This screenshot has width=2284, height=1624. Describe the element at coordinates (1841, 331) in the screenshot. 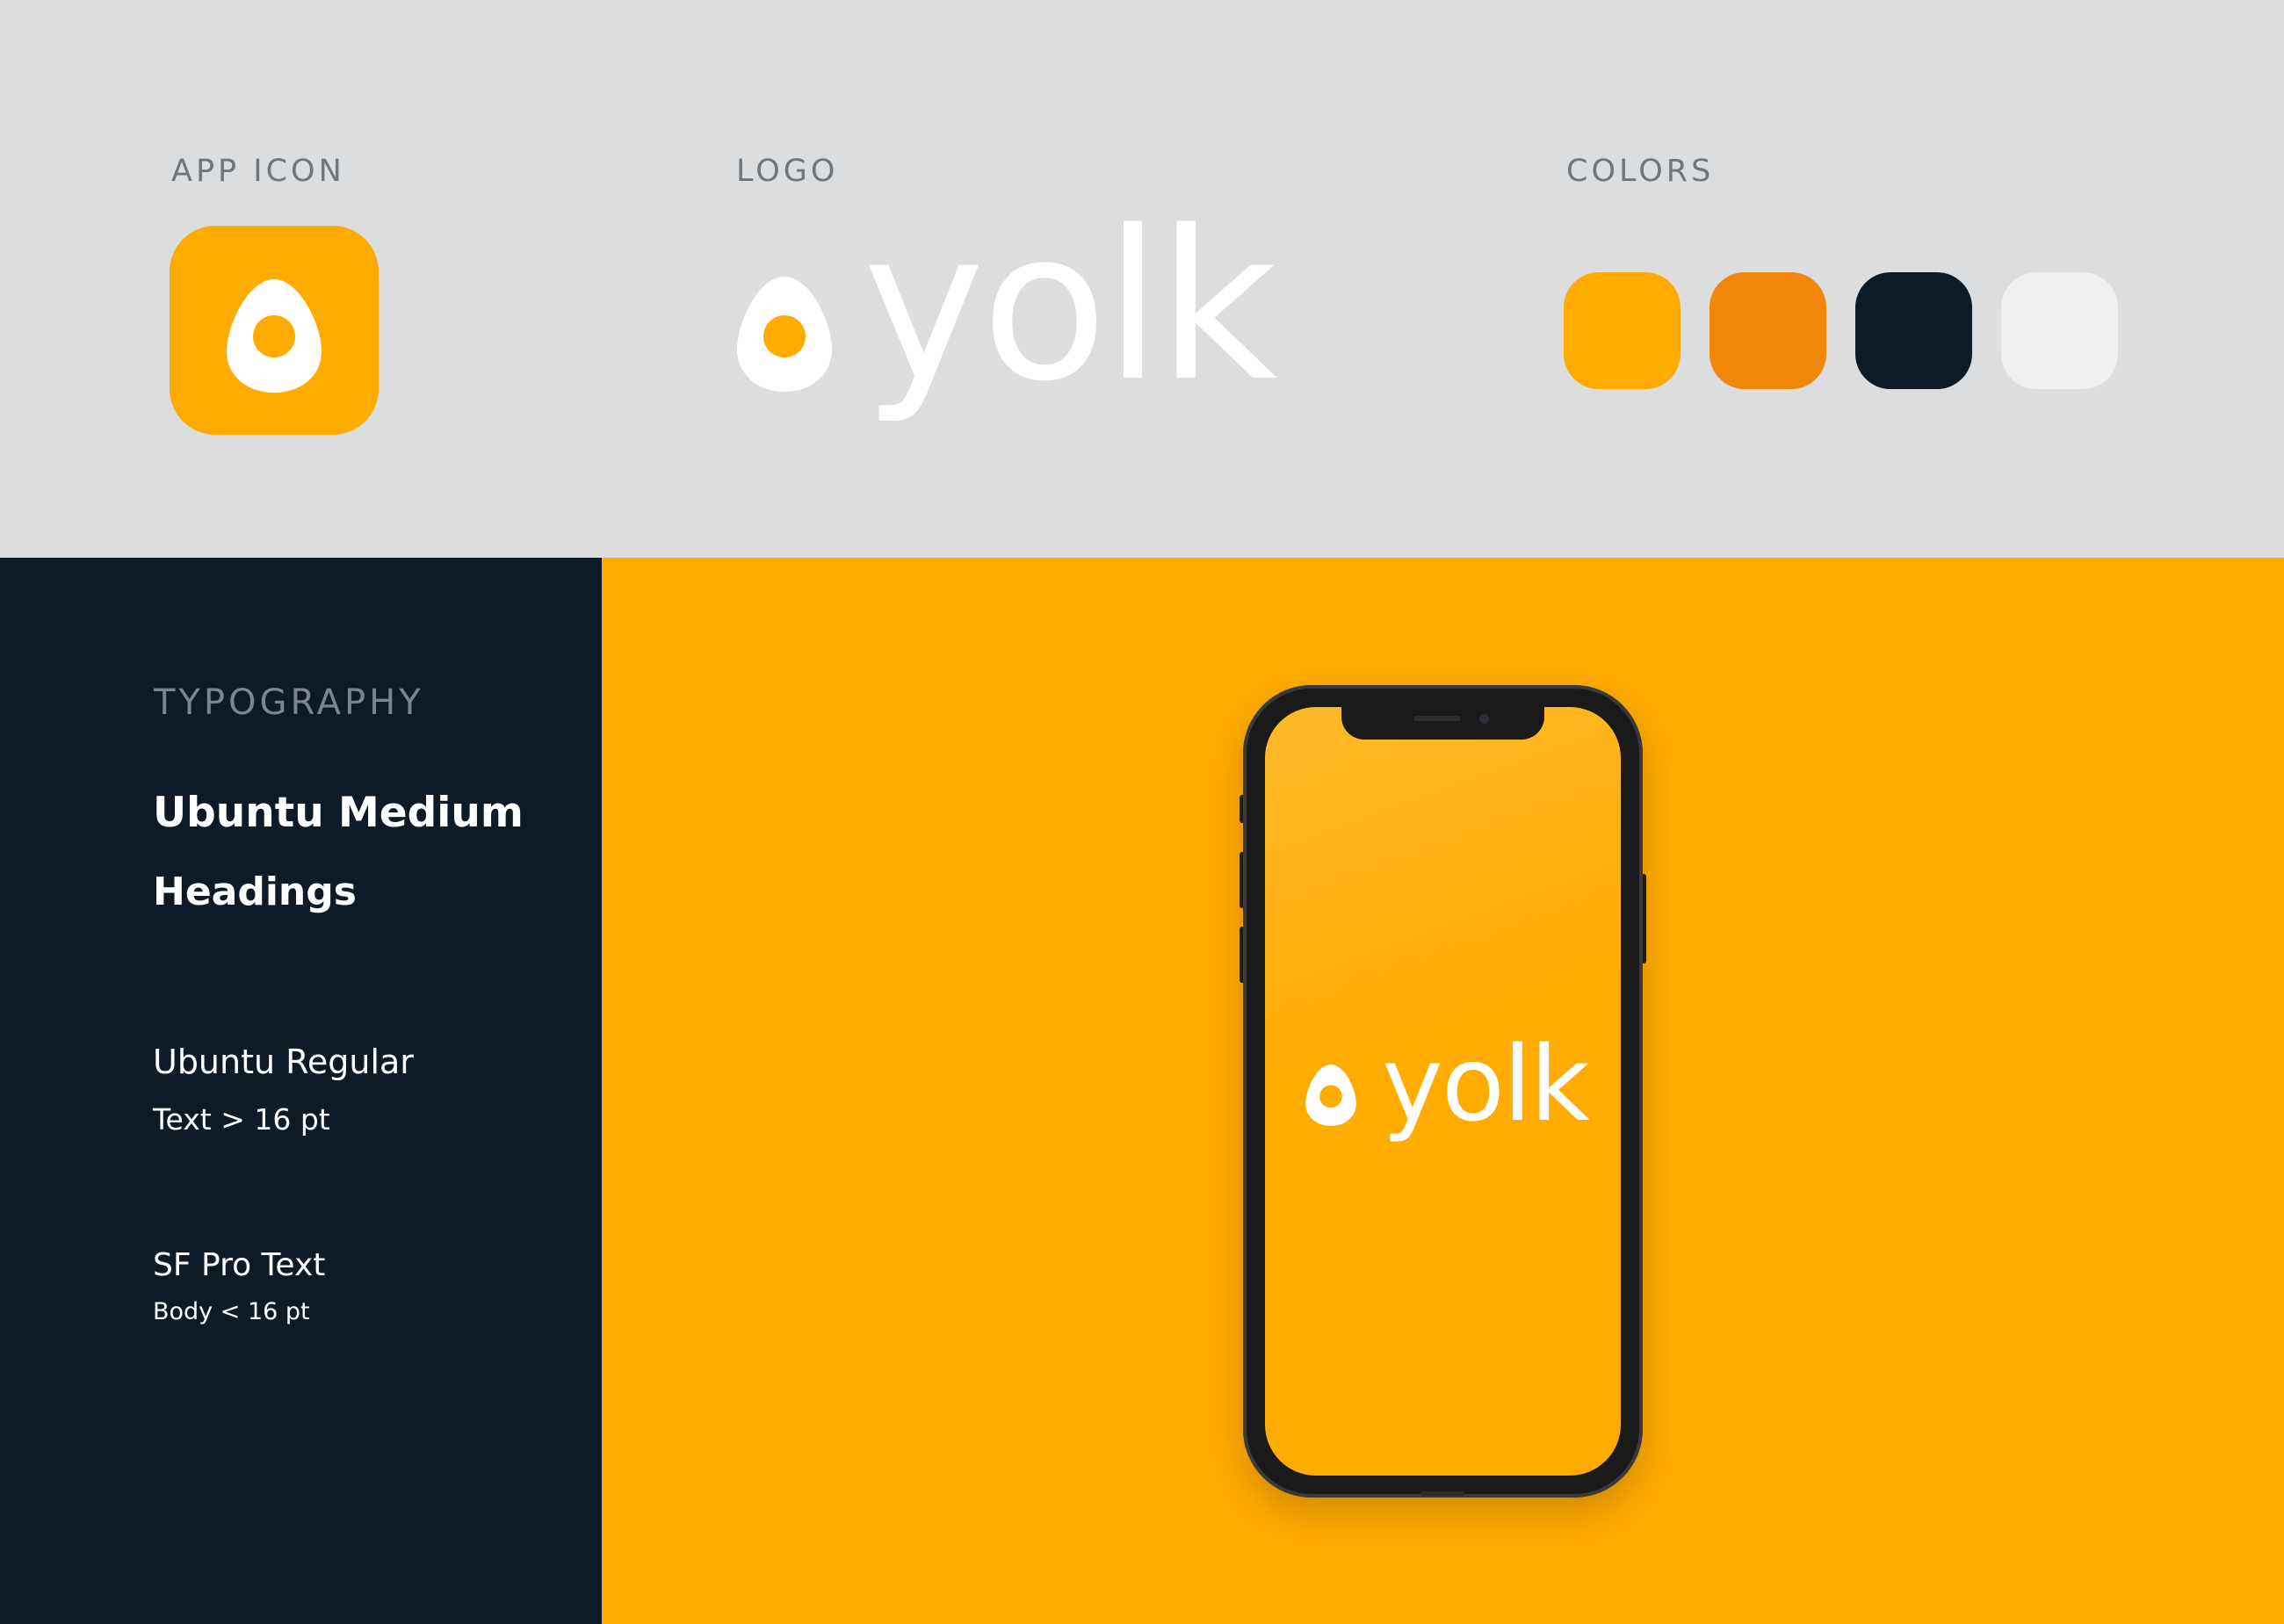

I see `color-palette` at that location.